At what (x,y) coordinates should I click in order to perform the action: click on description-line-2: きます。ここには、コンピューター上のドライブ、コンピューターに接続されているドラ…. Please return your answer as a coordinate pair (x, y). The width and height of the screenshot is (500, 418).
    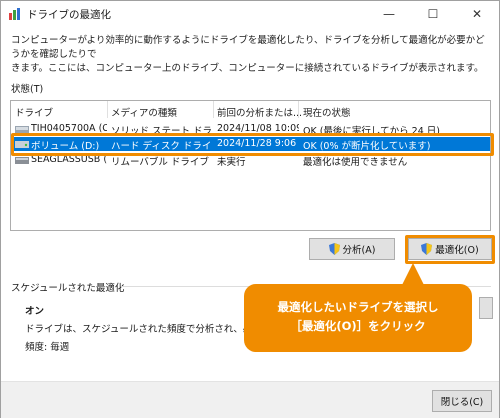
    Looking at the image, I should click on (247, 68).